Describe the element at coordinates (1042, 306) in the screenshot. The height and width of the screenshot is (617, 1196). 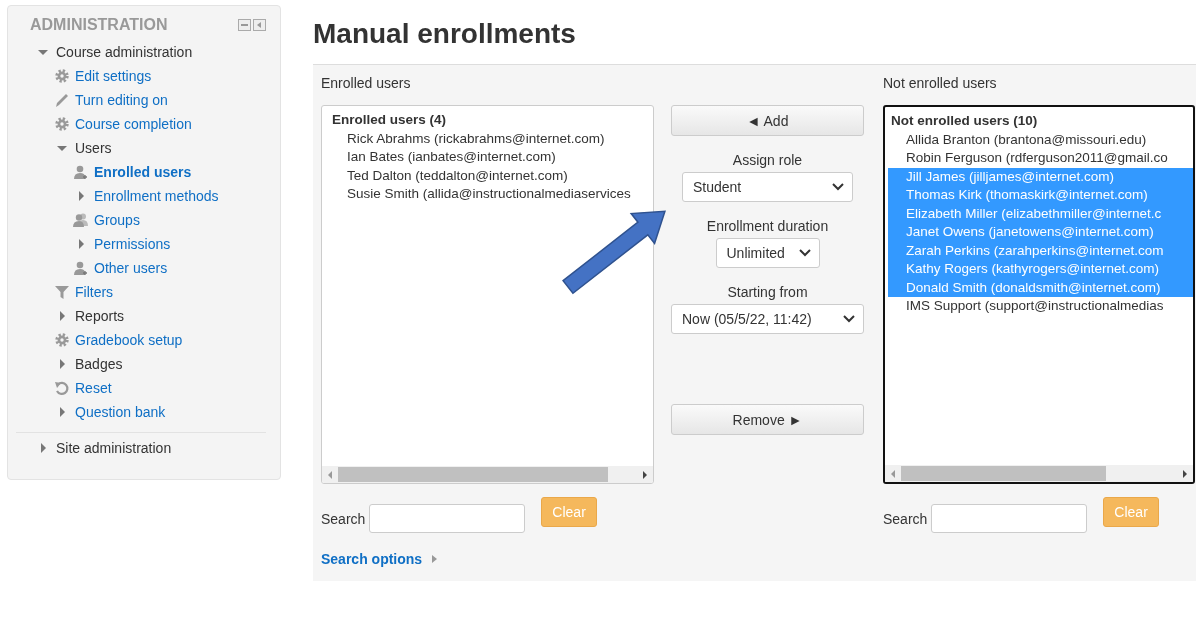
I see `user-option: IMS Support (support@instructionalmedias` at that location.